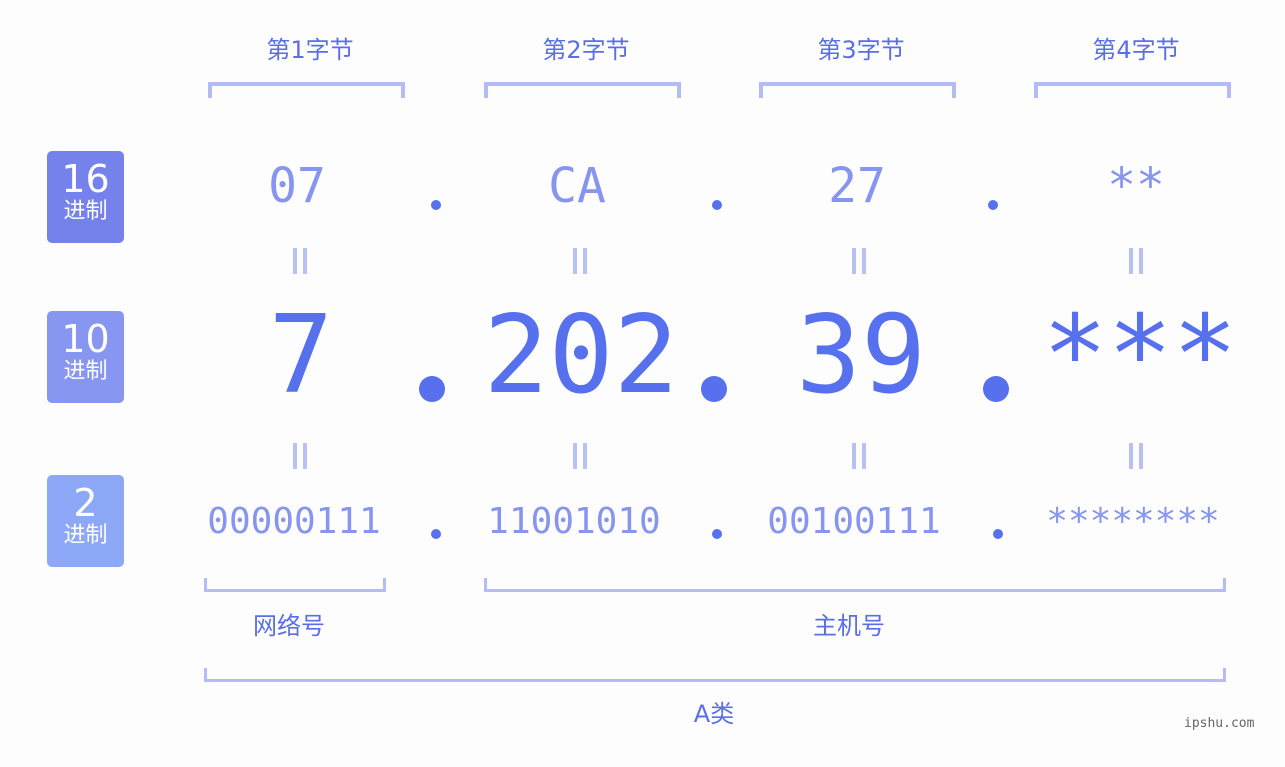 The height and width of the screenshot is (767, 1285). Describe the element at coordinates (310, 50) in the screenshot. I see `byte-header-1: 第1字节` at that location.